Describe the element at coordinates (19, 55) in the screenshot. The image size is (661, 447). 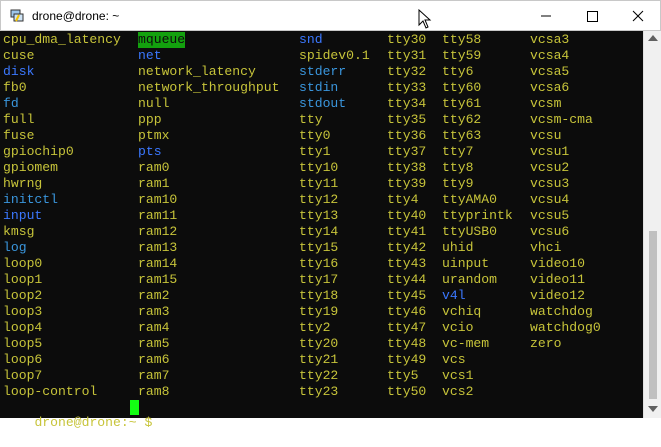
I see `dev-entry: cuse` at that location.